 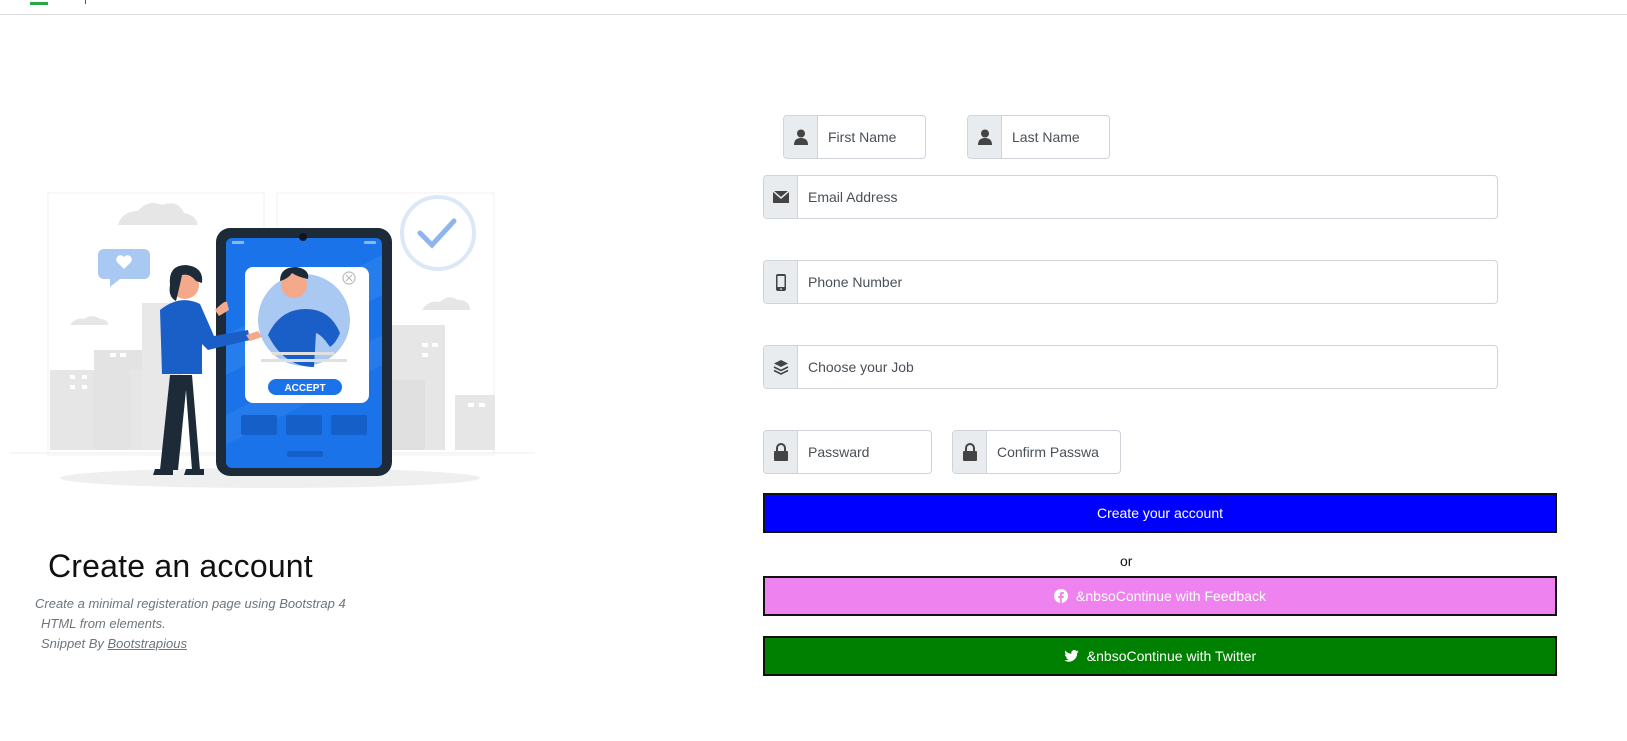 I want to click on phone-icon, so click(x=781, y=282).